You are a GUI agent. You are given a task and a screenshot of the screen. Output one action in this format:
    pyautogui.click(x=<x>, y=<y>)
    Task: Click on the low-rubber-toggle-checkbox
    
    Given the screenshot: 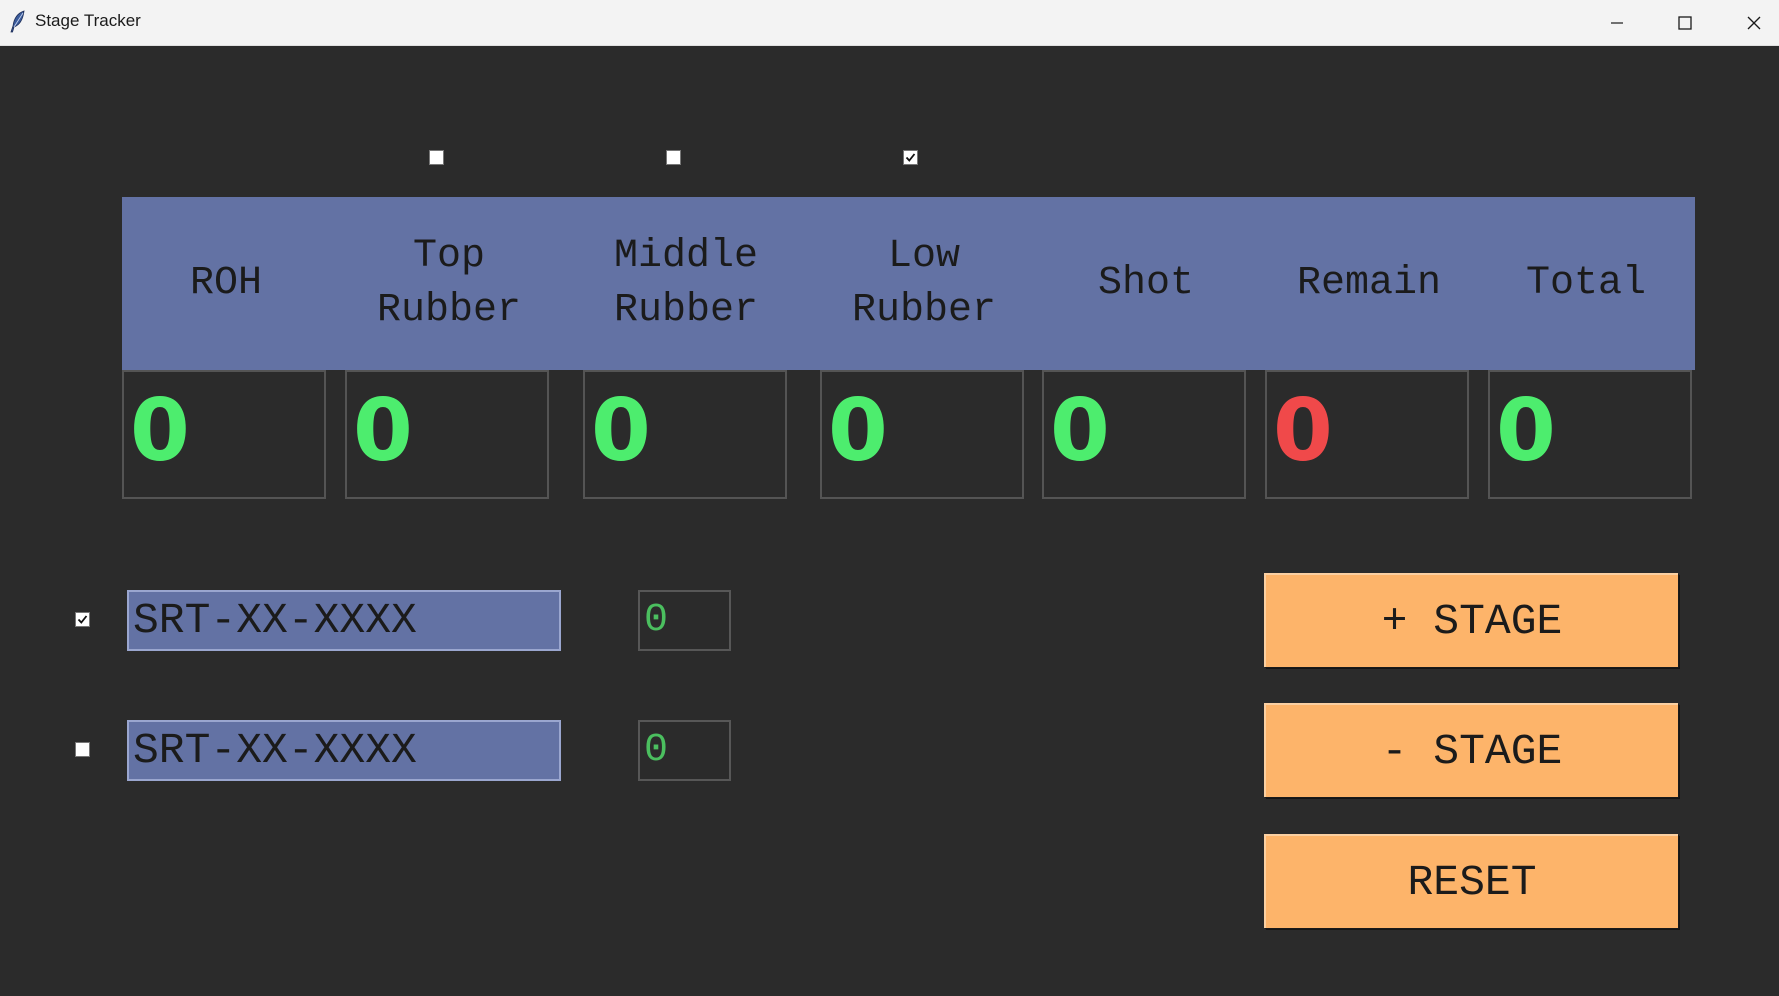 What is the action you would take?
    pyautogui.click(x=910, y=157)
    